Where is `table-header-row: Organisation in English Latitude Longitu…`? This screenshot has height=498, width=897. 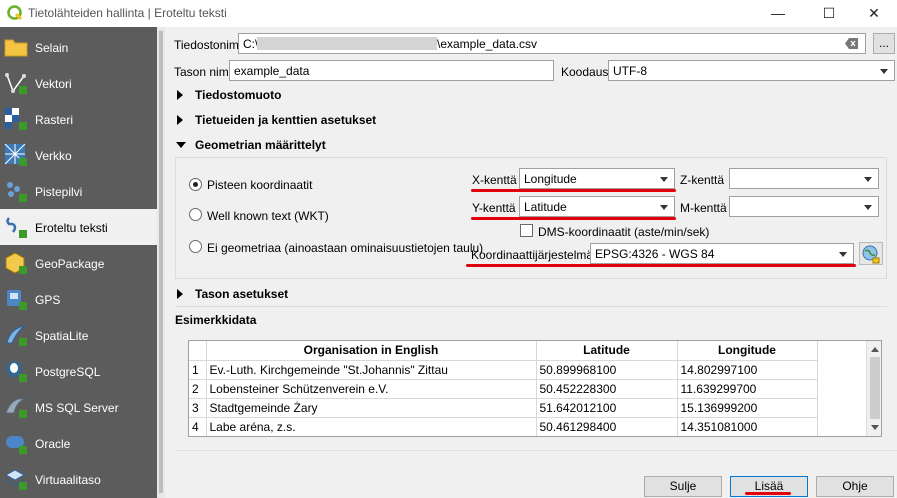
table-header-row: Organisation in English Latitude Longitu… is located at coordinates (503, 351).